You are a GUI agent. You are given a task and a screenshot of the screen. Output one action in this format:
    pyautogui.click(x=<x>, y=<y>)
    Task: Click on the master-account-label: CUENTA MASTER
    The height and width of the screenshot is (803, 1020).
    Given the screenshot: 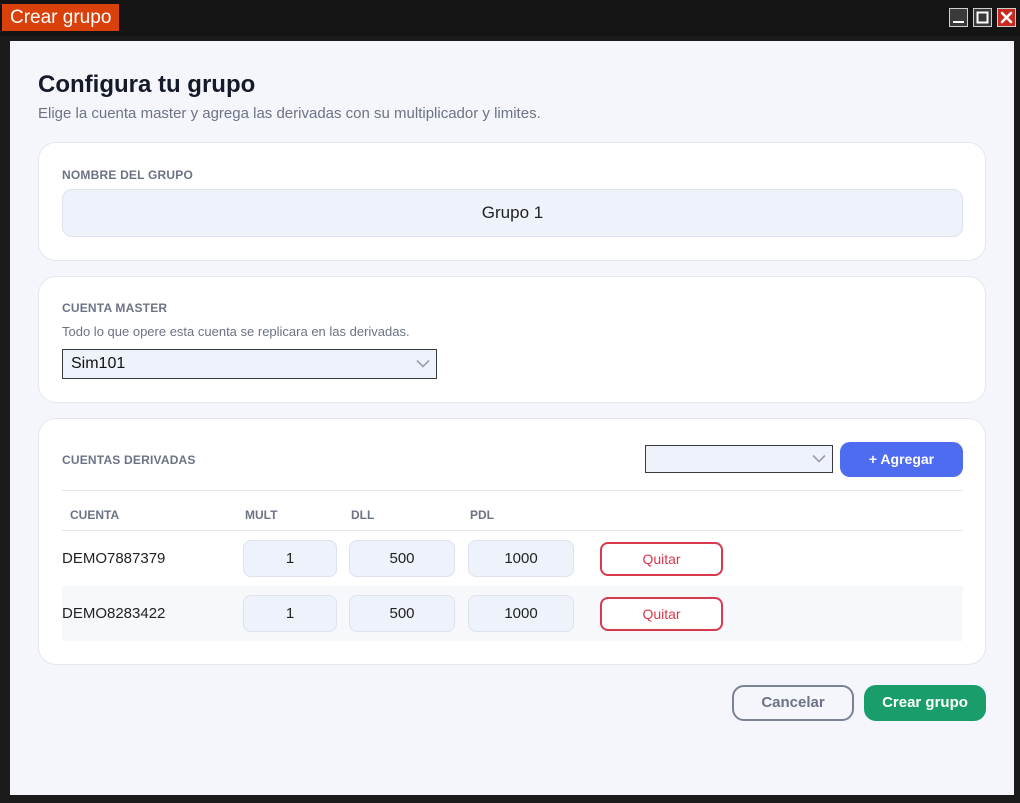 What is the action you would take?
    pyautogui.click(x=115, y=308)
    